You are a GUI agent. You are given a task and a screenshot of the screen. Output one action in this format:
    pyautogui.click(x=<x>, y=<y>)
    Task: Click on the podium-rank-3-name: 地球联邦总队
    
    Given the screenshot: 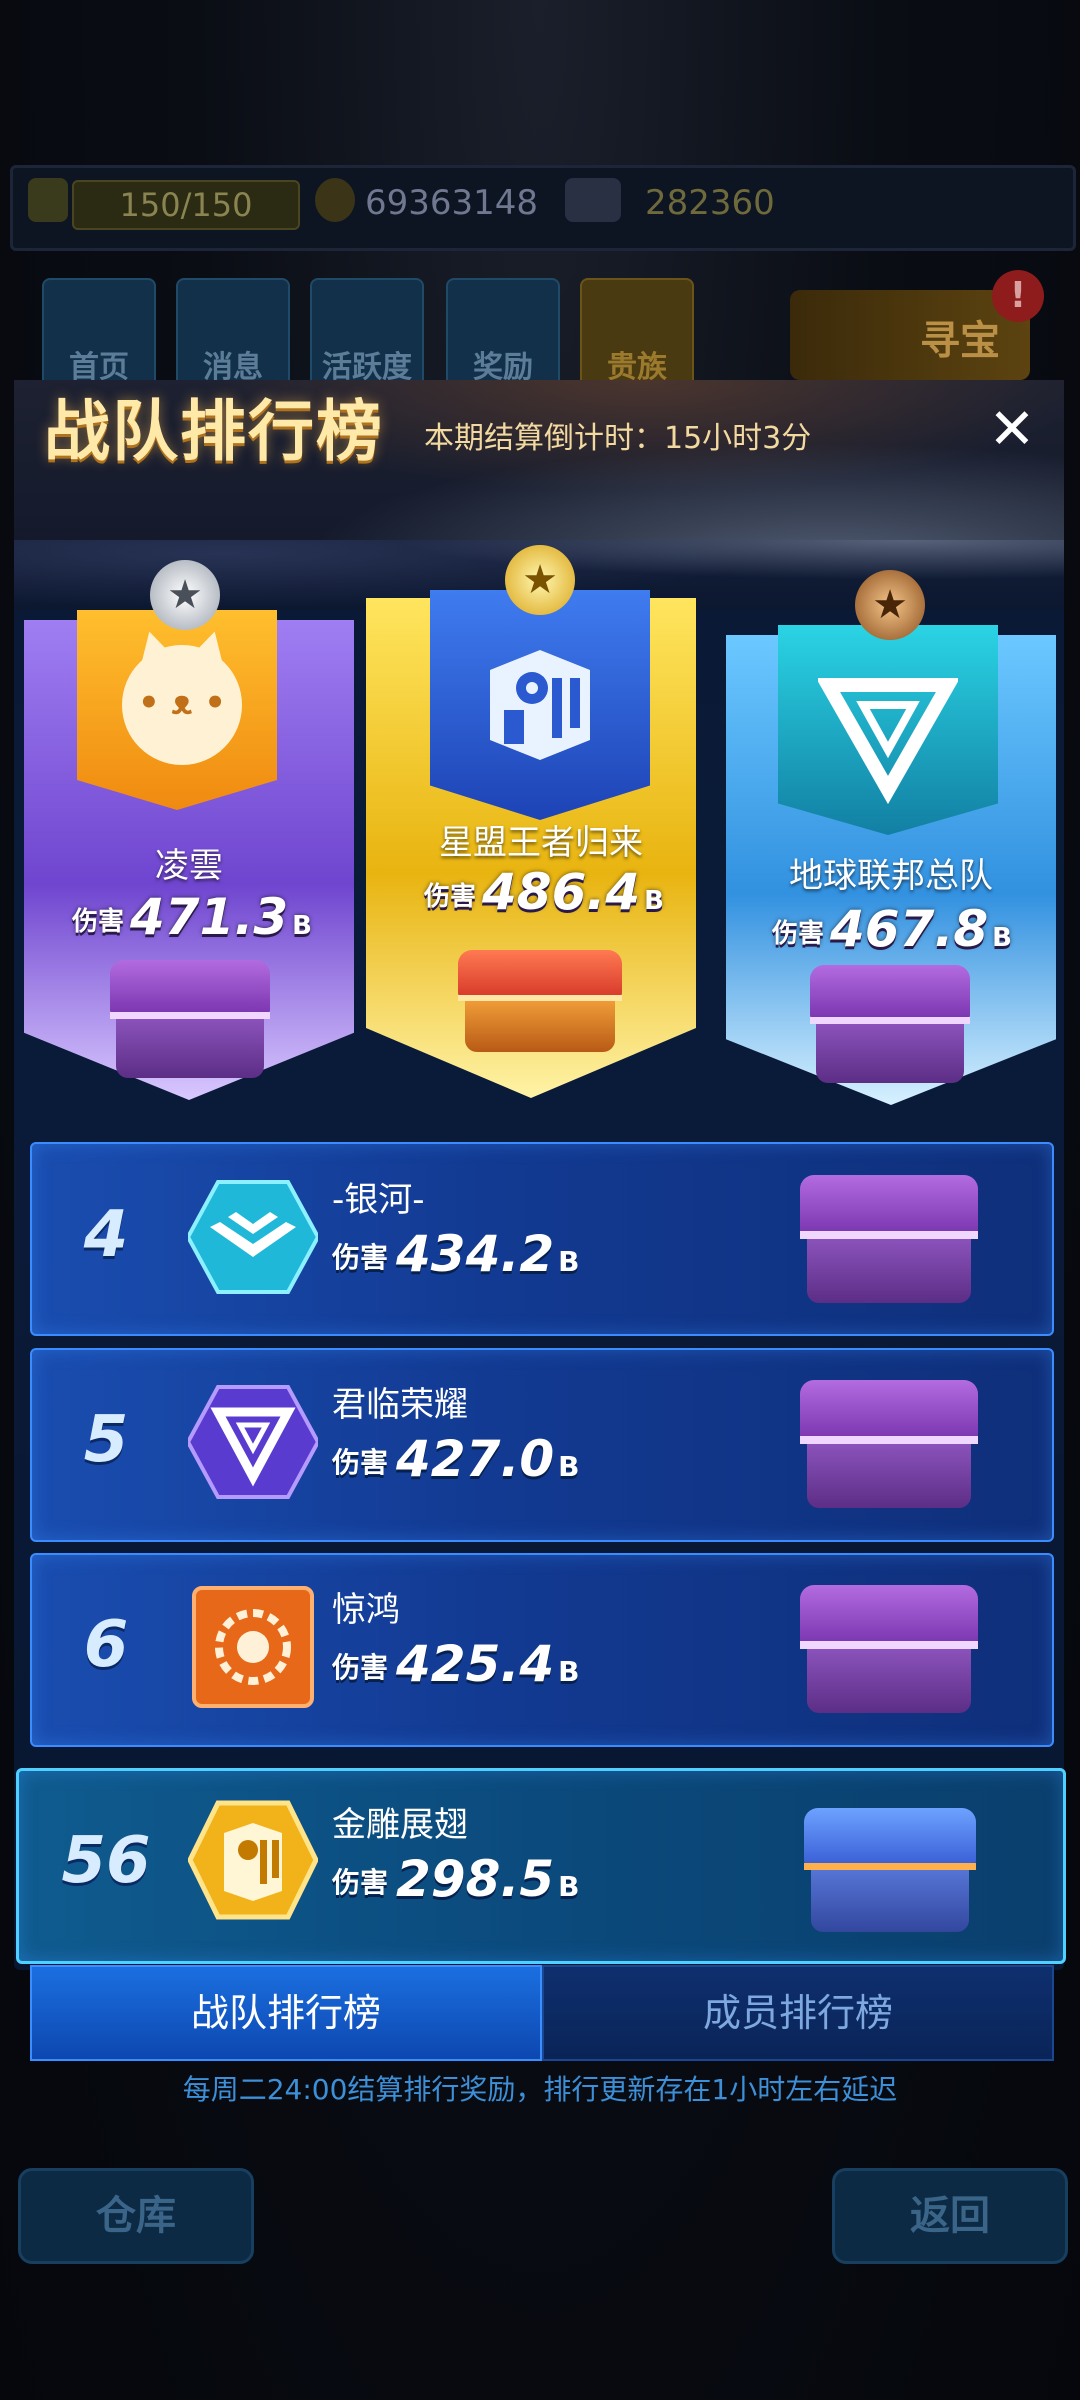 What is the action you would take?
    pyautogui.click(x=891, y=876)
    